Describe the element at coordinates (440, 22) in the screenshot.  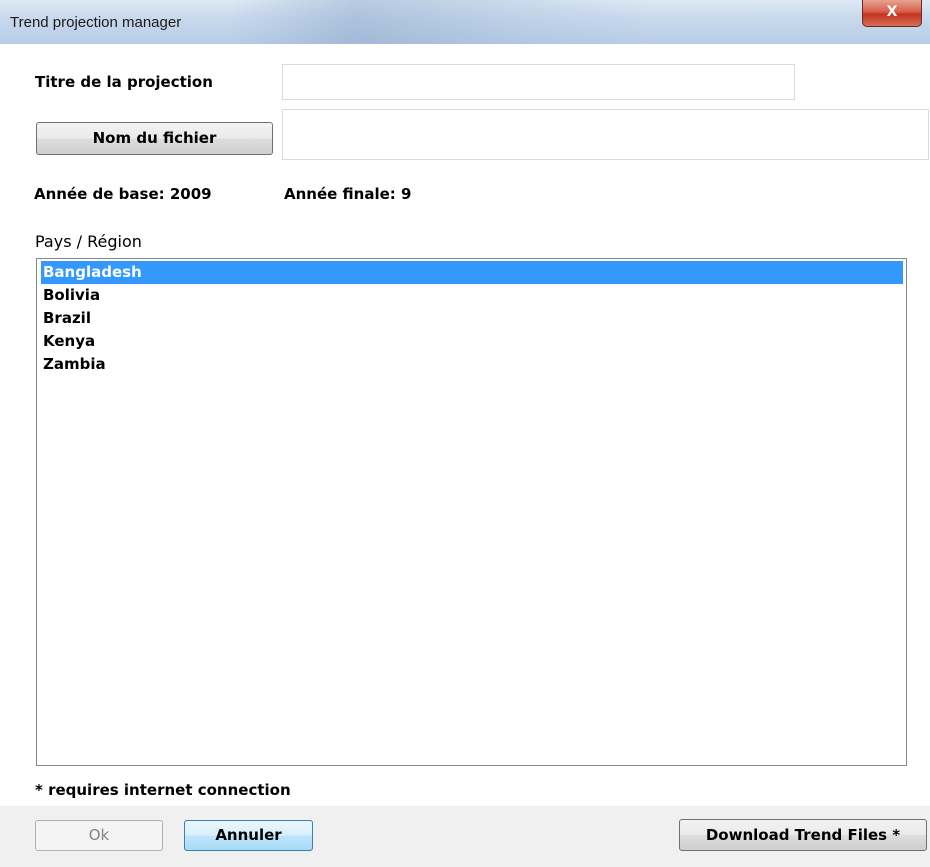
I see `title-bar-glow` at that location.